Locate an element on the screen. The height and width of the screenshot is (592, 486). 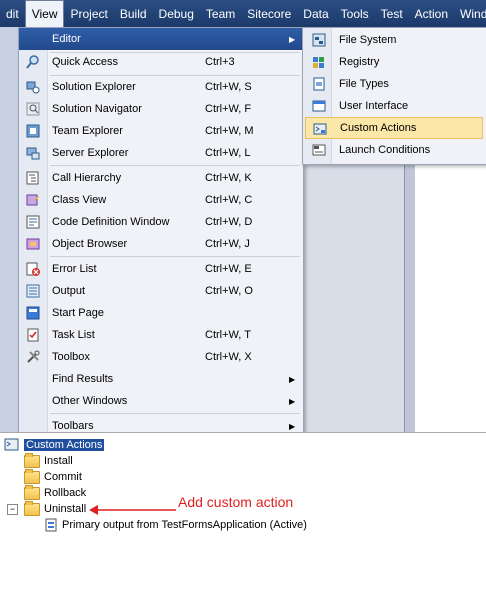
menu-item-server-explorer: Server Explorer Ctrl+W, L is located at coordinates (161, 153).